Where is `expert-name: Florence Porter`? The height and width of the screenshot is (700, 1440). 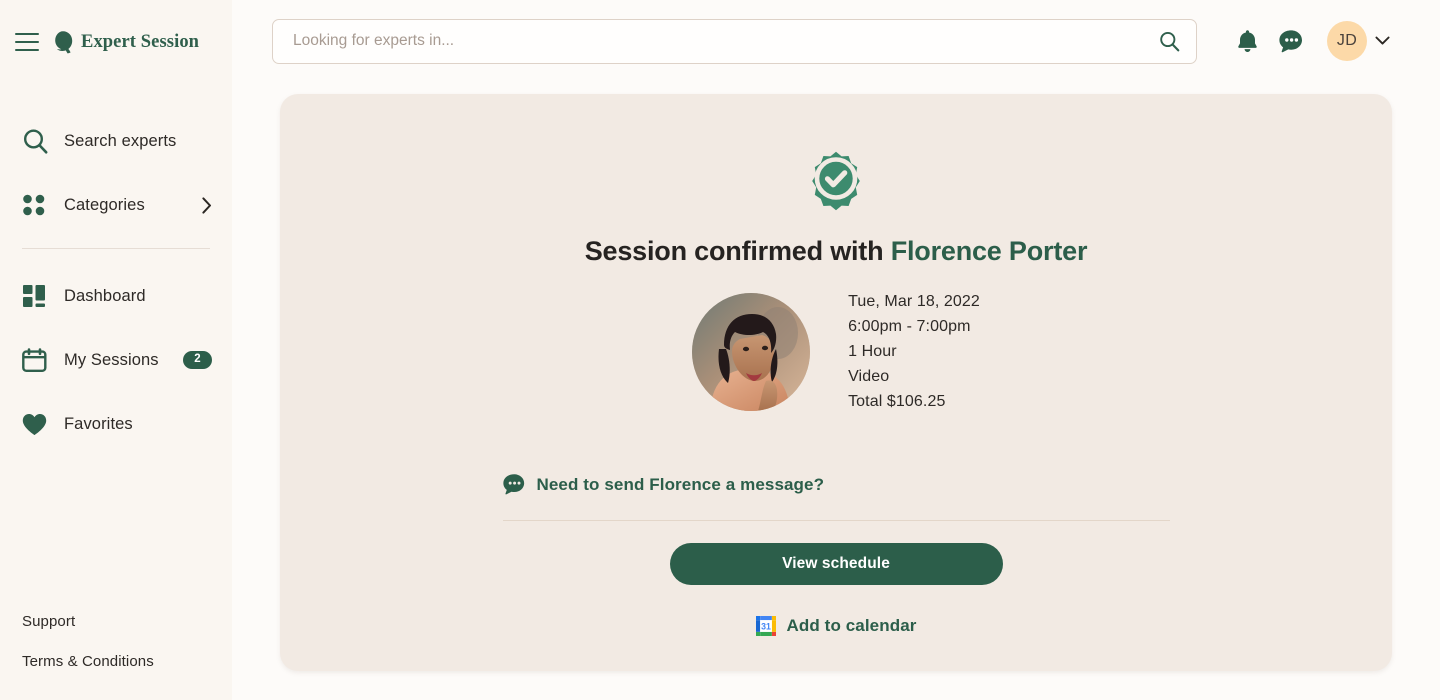
expert-name: Florence Porter is located at coordinates (989, 251).